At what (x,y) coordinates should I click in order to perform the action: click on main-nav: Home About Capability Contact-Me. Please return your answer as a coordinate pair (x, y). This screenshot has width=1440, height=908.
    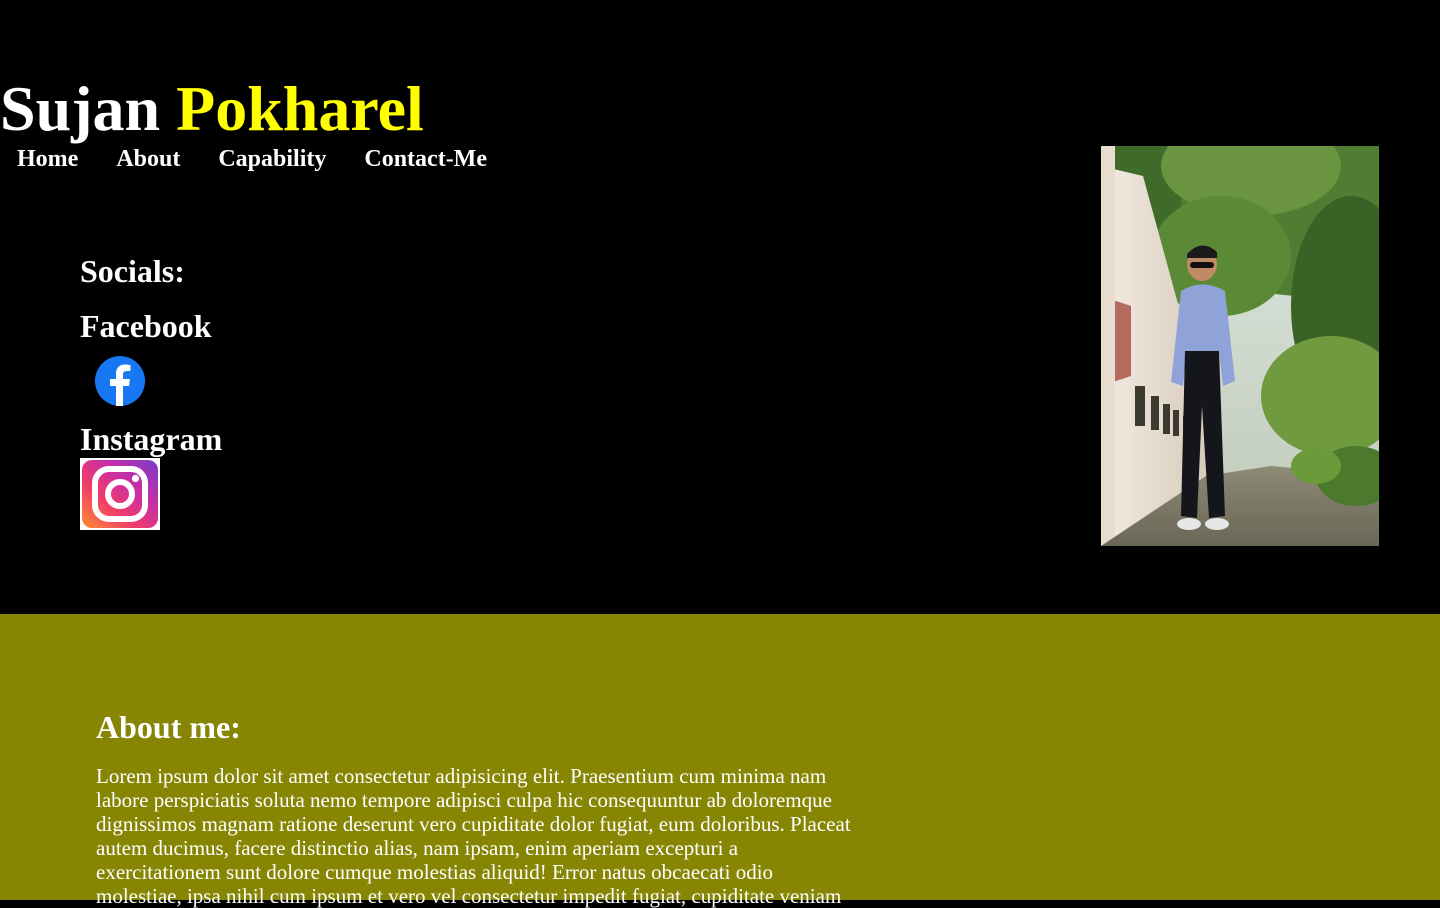
    Looking at the image, I should click on (271, 159).